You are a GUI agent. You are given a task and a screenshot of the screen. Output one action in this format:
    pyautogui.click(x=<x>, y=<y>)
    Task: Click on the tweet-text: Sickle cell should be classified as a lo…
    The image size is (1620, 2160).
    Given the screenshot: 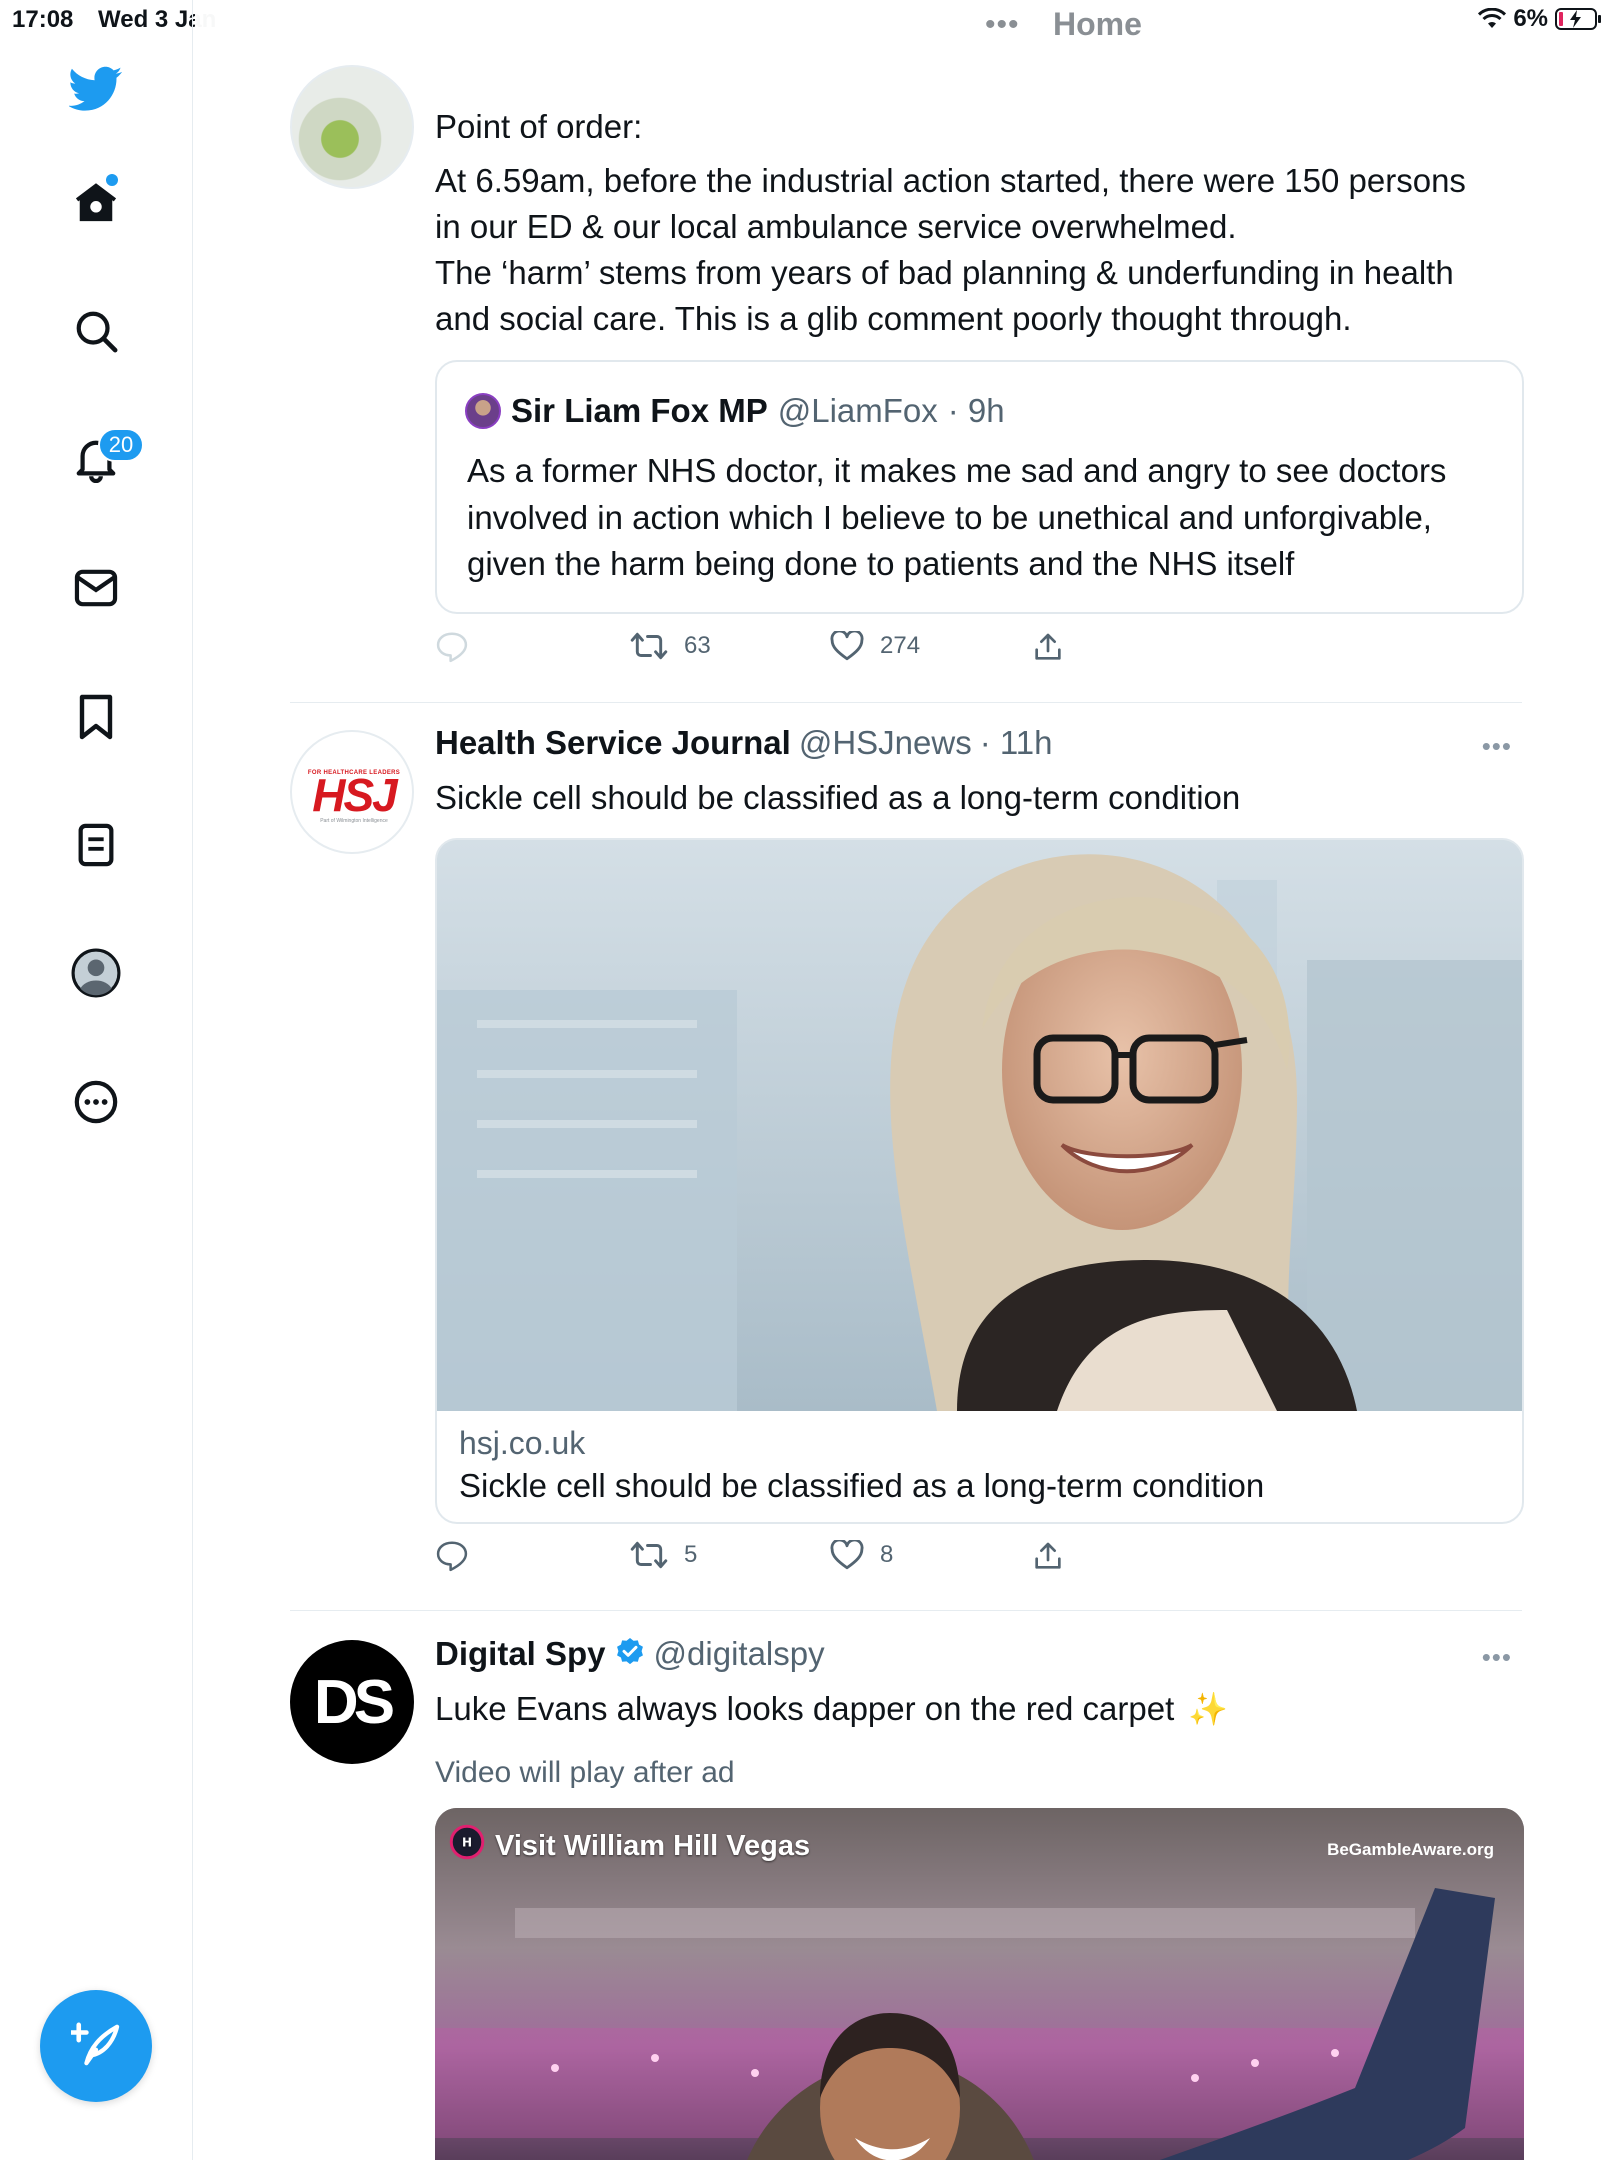 What is the action you would take?
    pyautogui.click(x=838, y=797)
    